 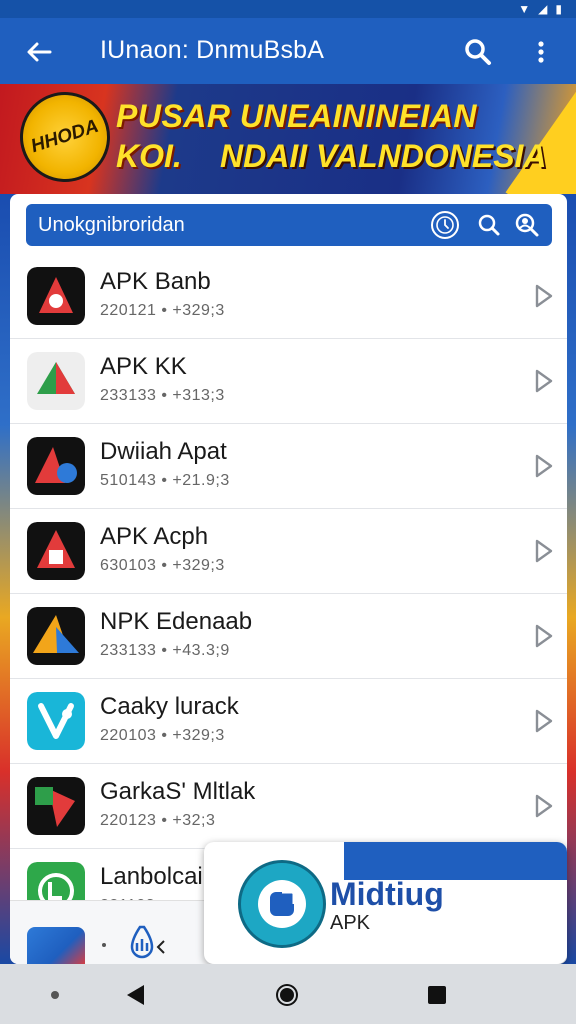 What do you see at coordinates (162, 565) in the screenshot?
I see `app-meta: 630103 • +329;3` at bounding box center [162, 565].